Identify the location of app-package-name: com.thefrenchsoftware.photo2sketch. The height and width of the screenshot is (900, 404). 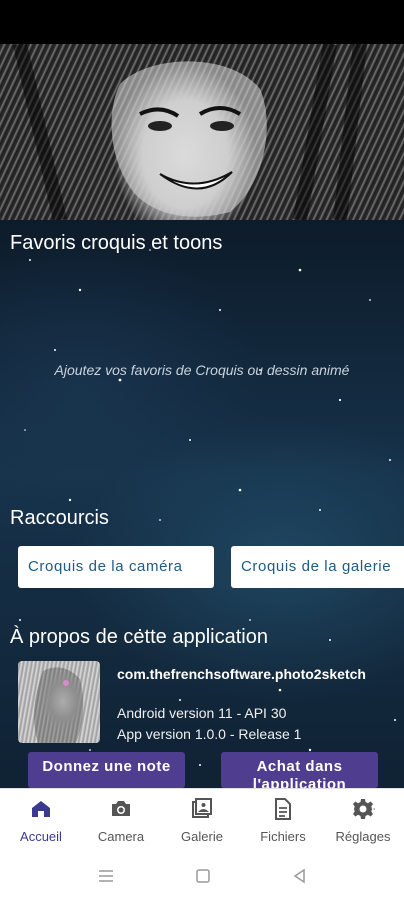
(241, 674).